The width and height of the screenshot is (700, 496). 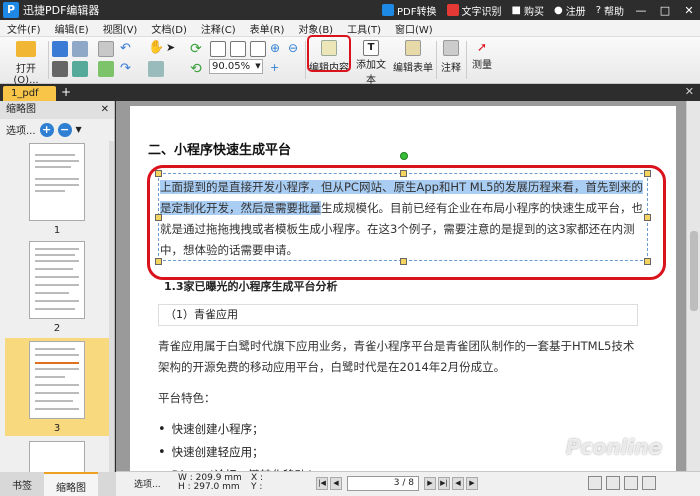 I want to click on thumbnail-panel: 缩略图 ✕ 选项... + − ▼ 1 2 3, so click(x=57, y=291).